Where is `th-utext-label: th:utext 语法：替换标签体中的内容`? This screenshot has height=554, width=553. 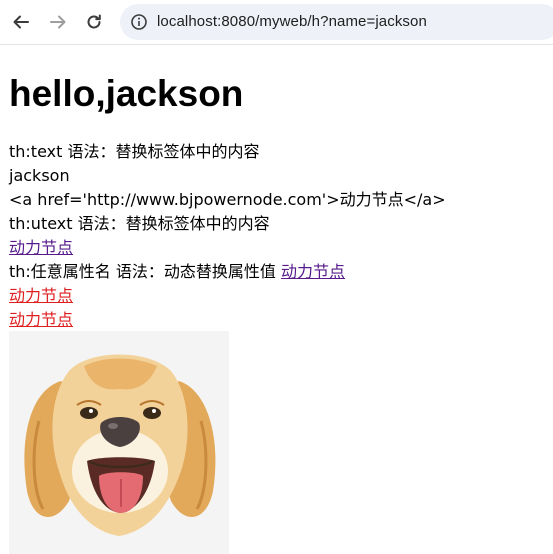
th-utext-label: th:utext 语法：替换标签体中的内容 is located at coordinates (139, 223).